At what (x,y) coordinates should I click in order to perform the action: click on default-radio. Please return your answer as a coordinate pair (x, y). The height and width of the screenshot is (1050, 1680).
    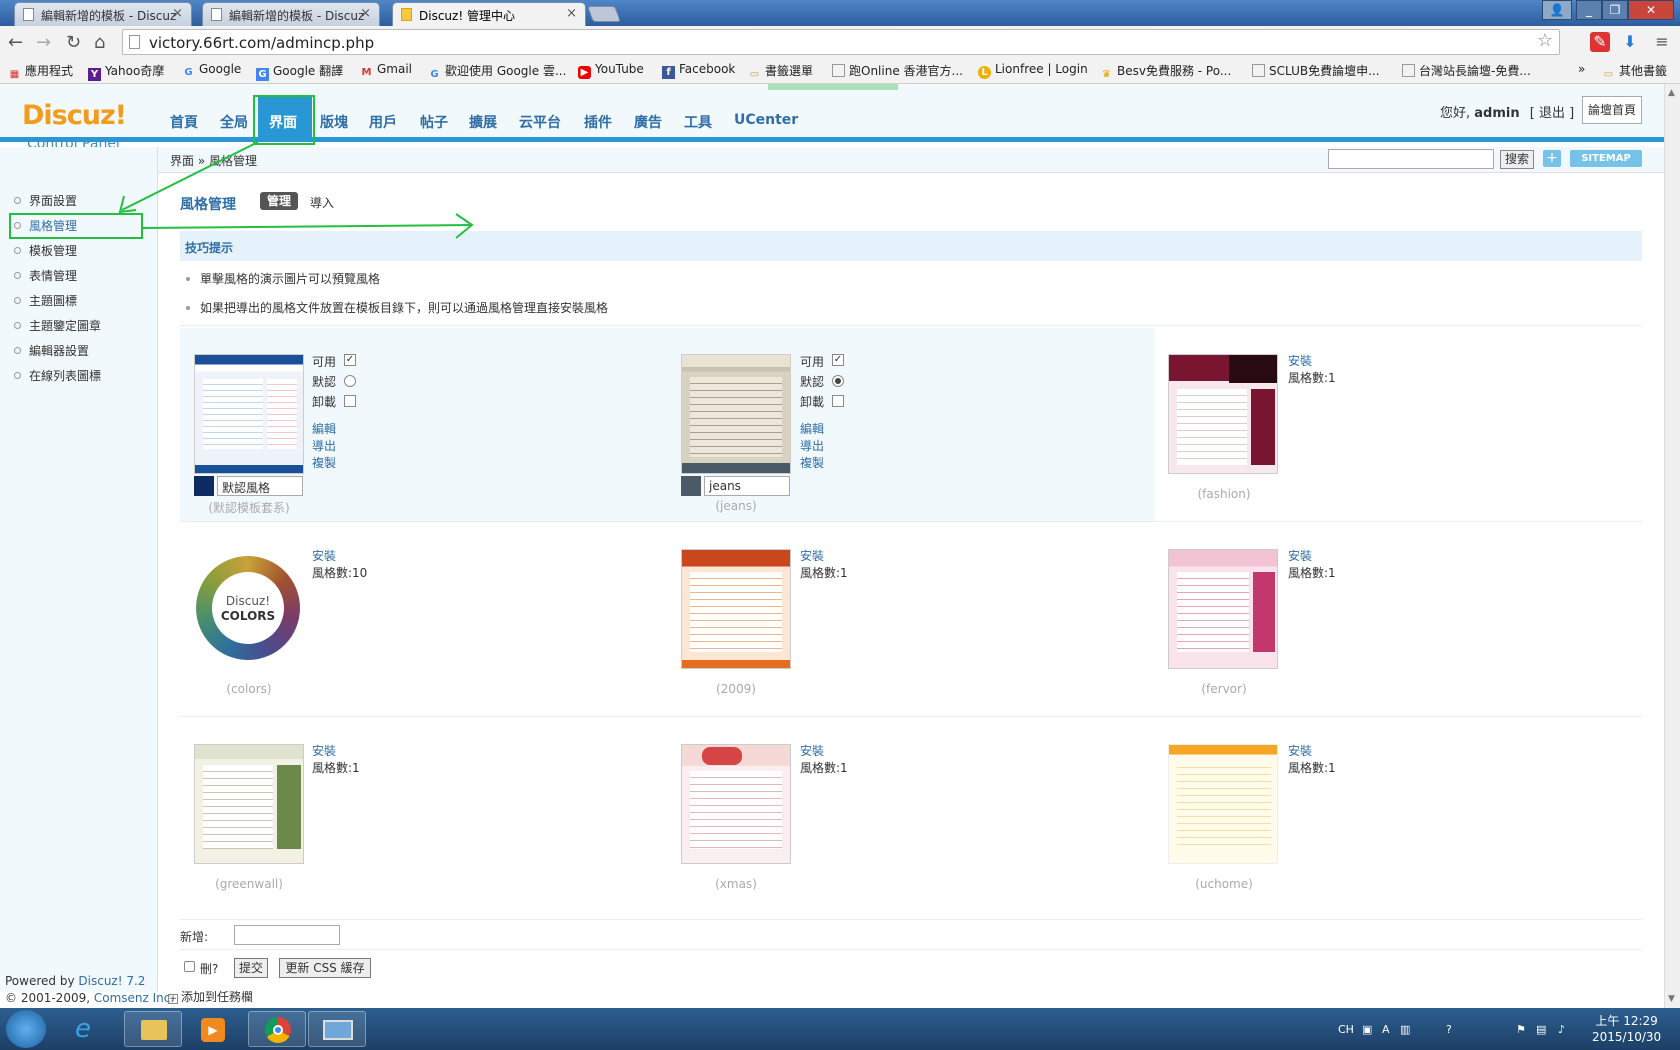
    Looking at the image, I should click on (350, 381).